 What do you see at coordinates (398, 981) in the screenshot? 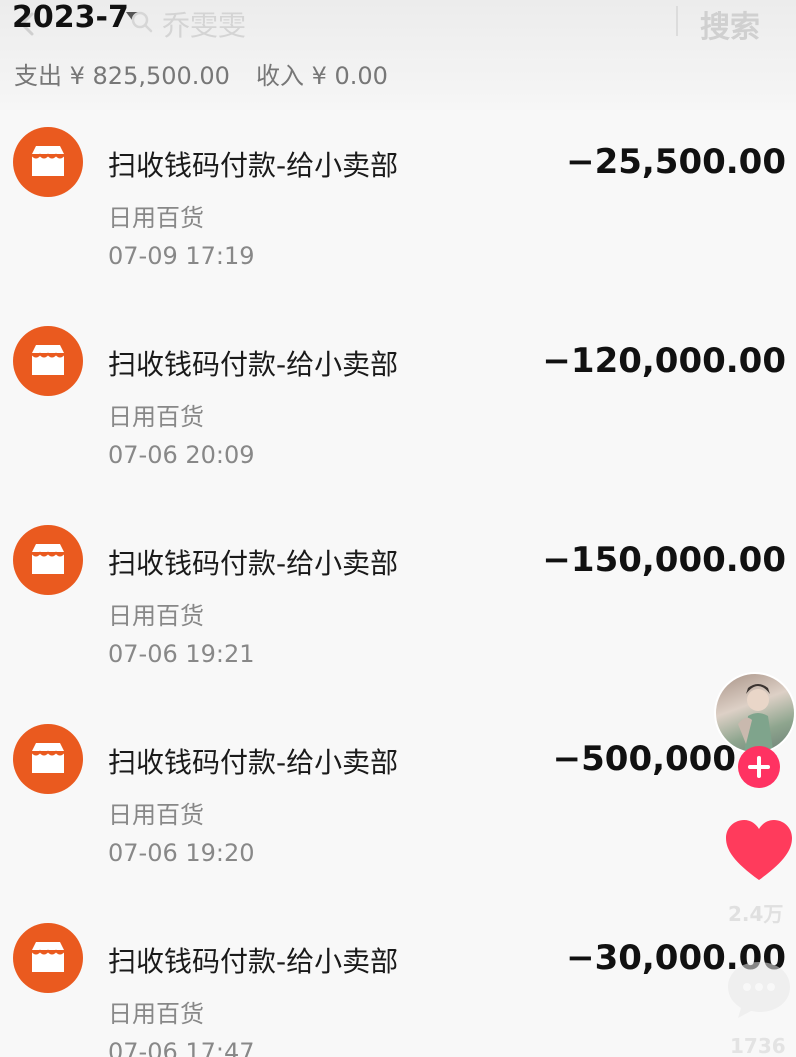
I see `transaction-row: 扫收钱码付款-给小卖部 日用百货 07-06 17:47 −30,000.00` at bounding box center [398, 981].